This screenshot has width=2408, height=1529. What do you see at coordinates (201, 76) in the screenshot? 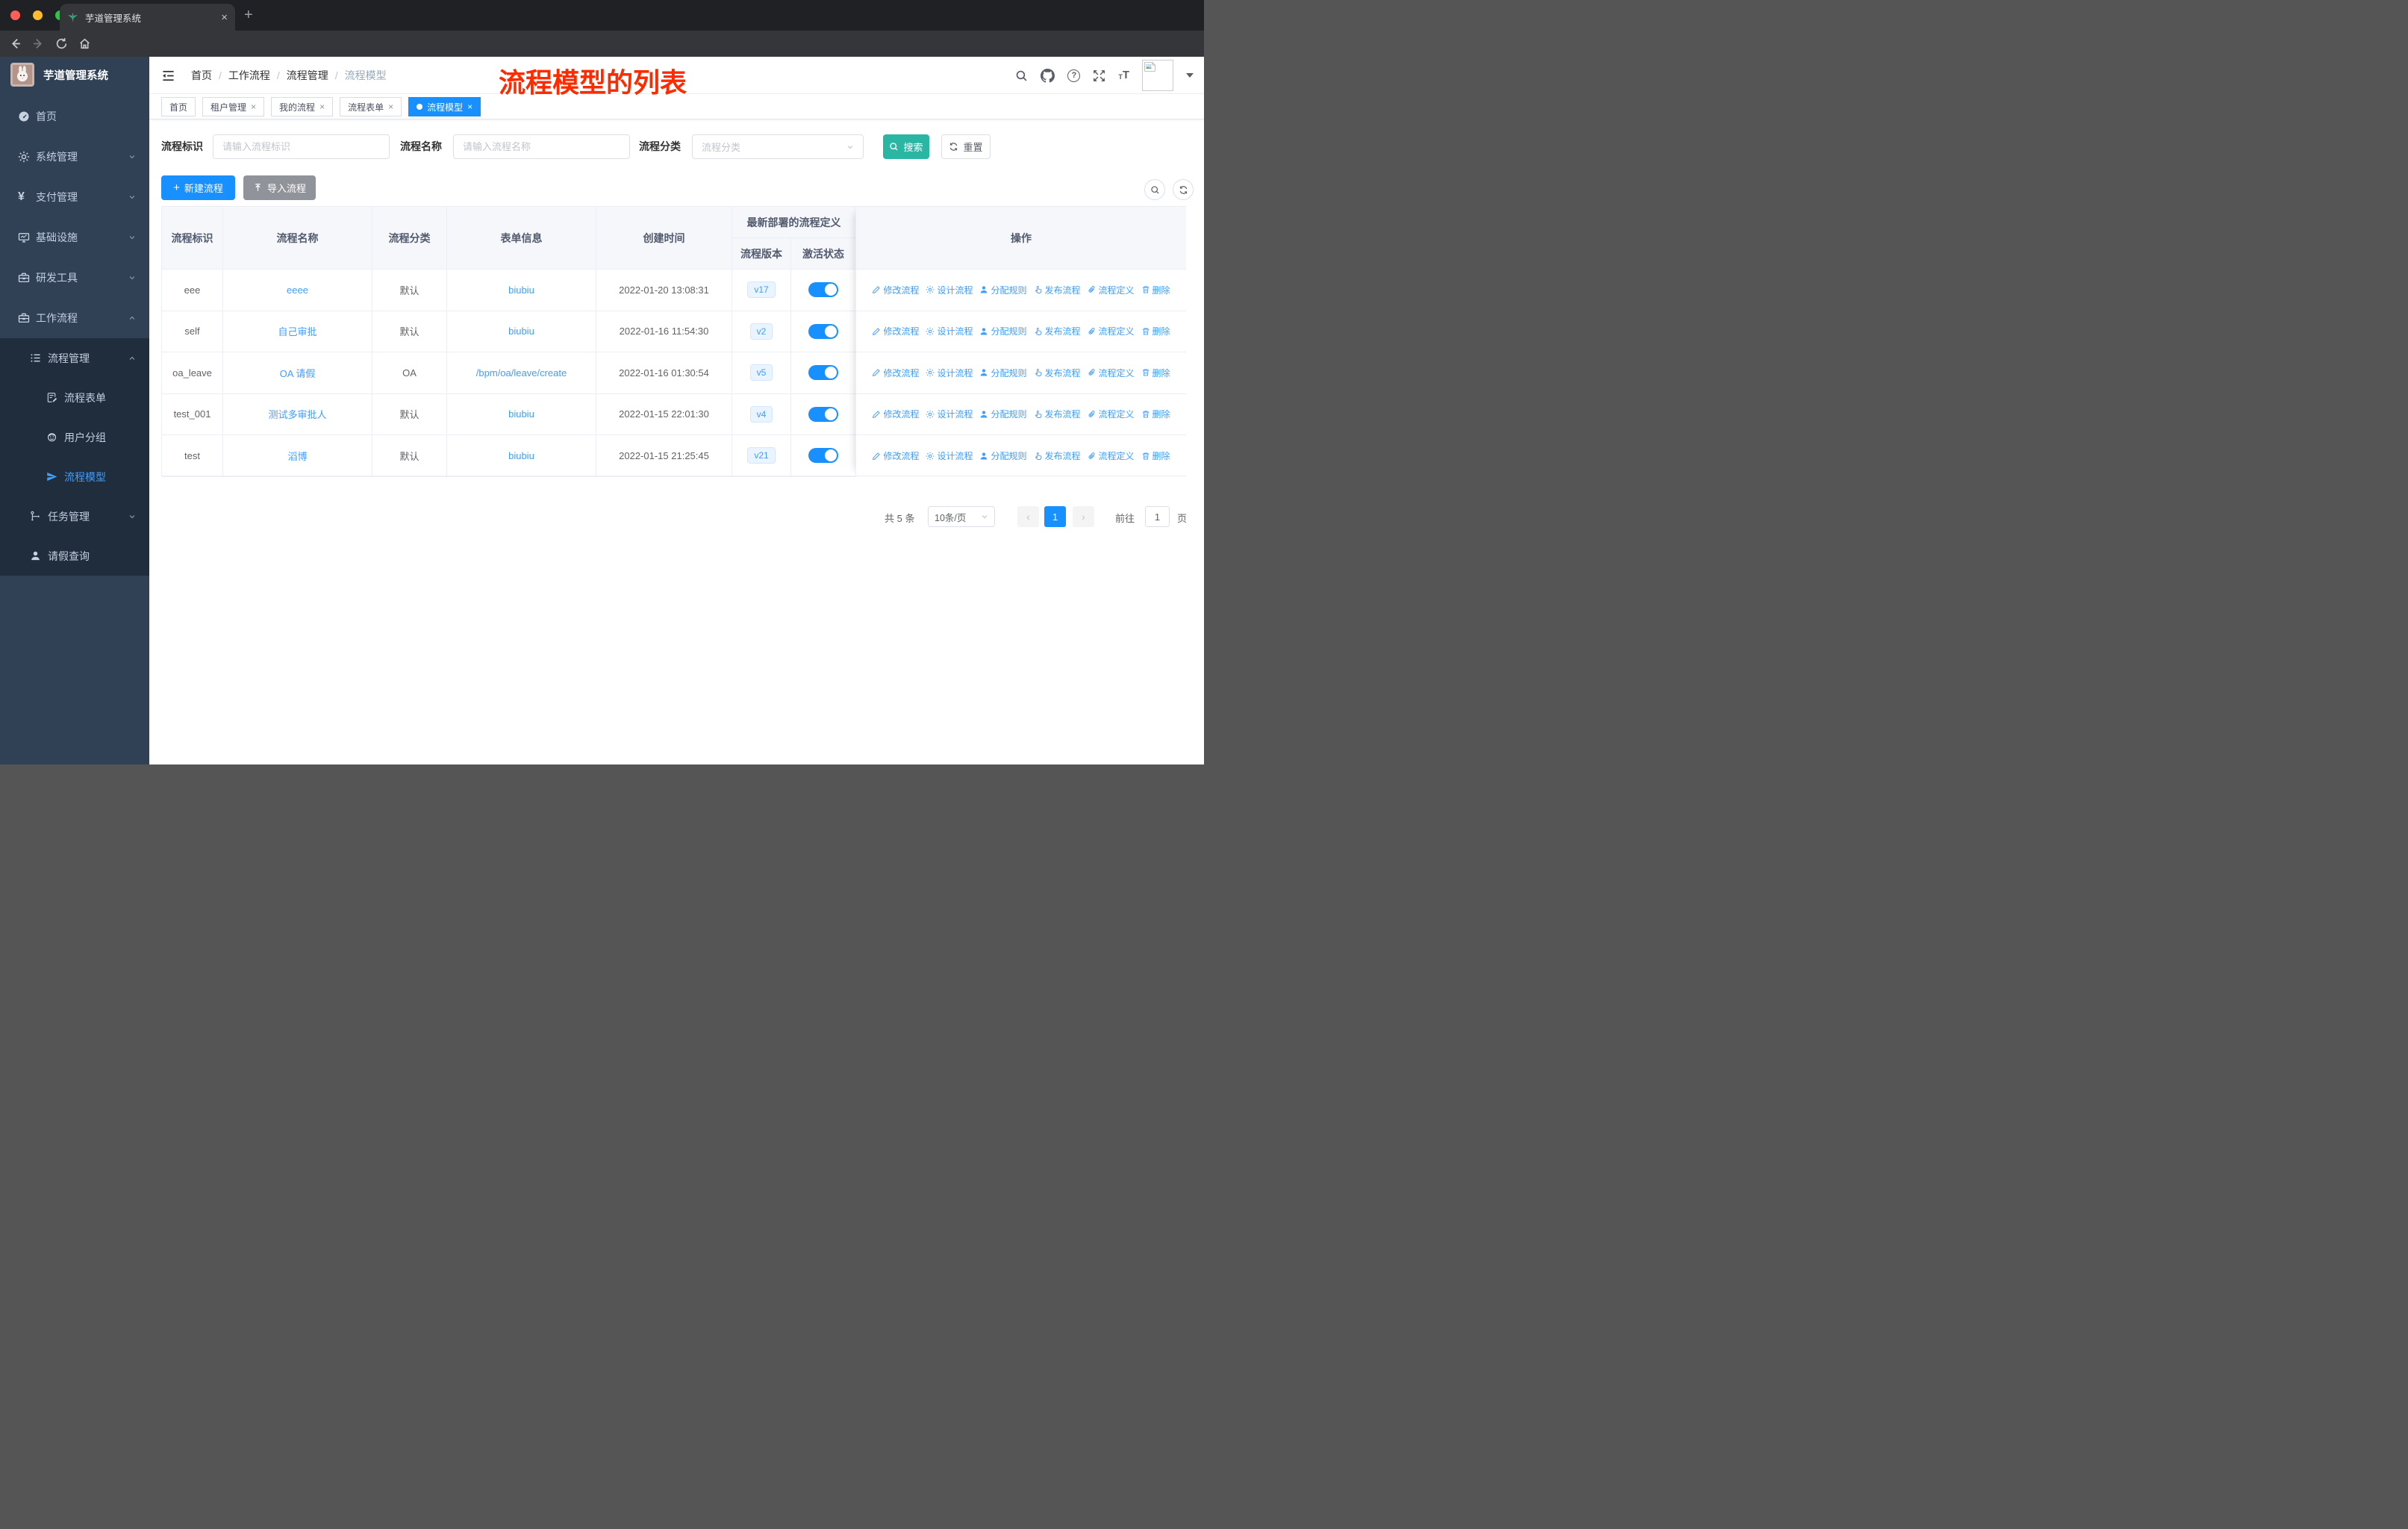
I see `breadcrumb-item: 首页` at bounding box center [201, 76].